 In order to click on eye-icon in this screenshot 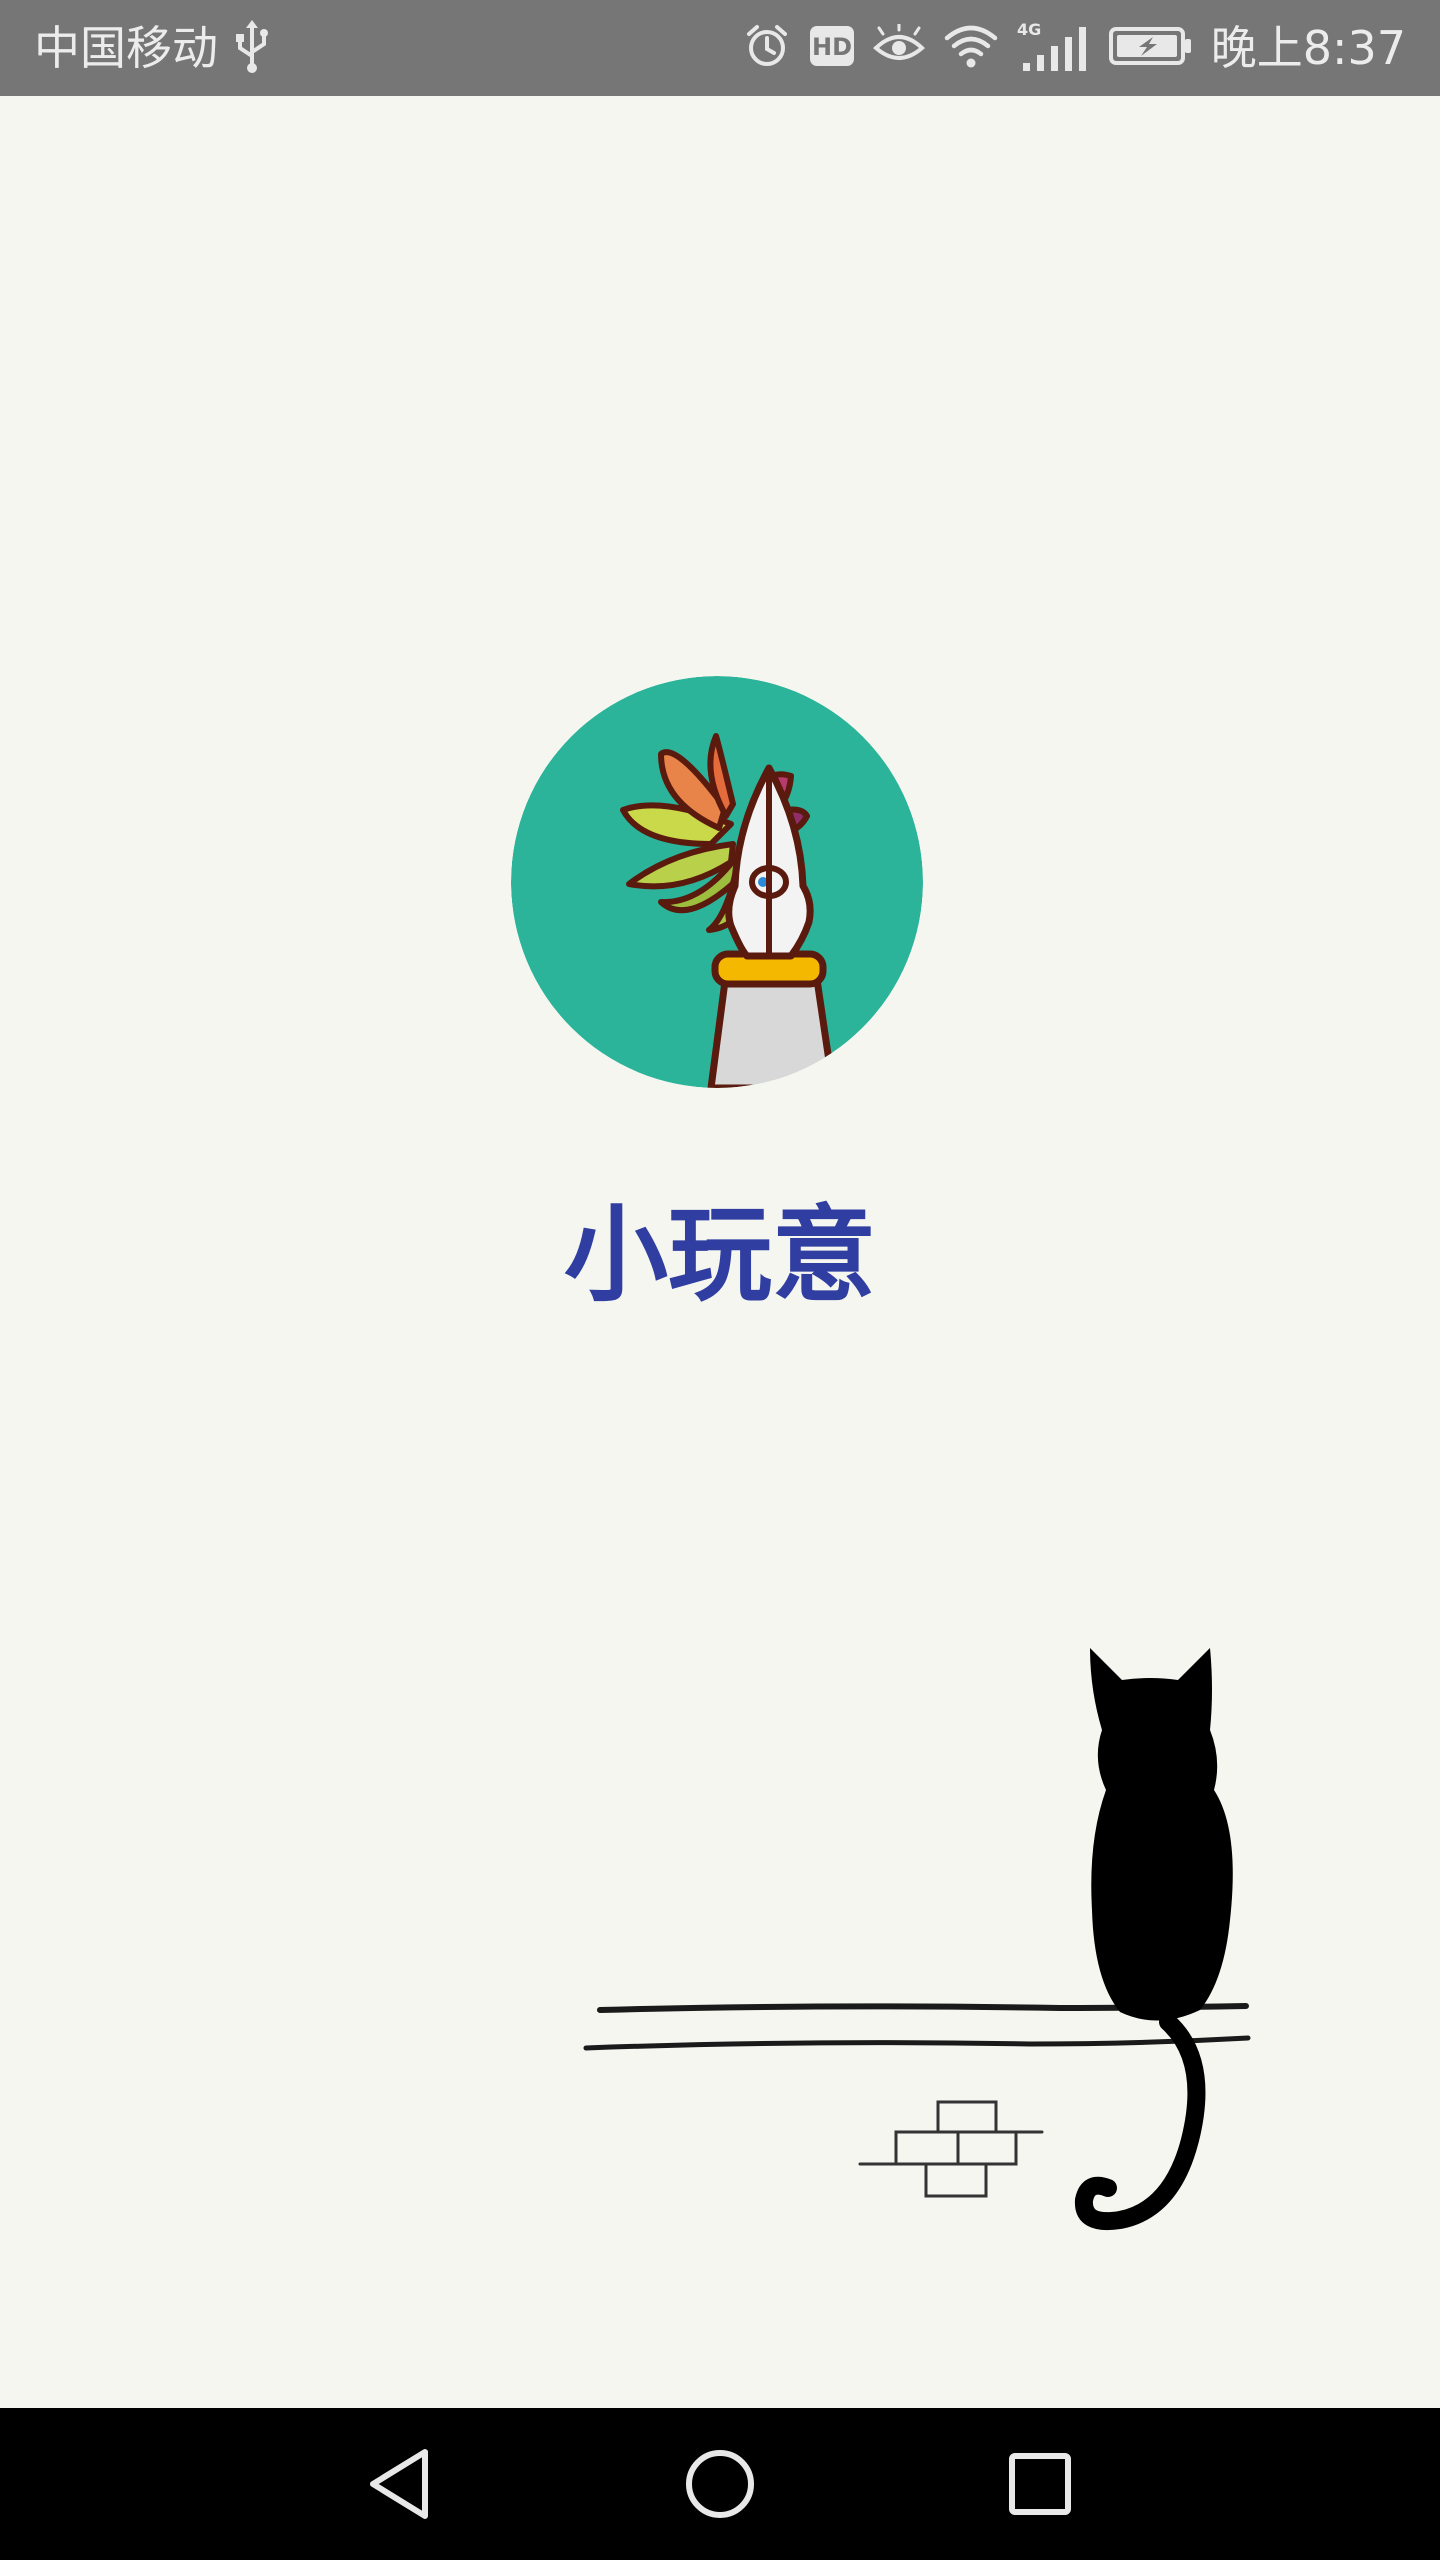, I will do `click(898, 47)`.